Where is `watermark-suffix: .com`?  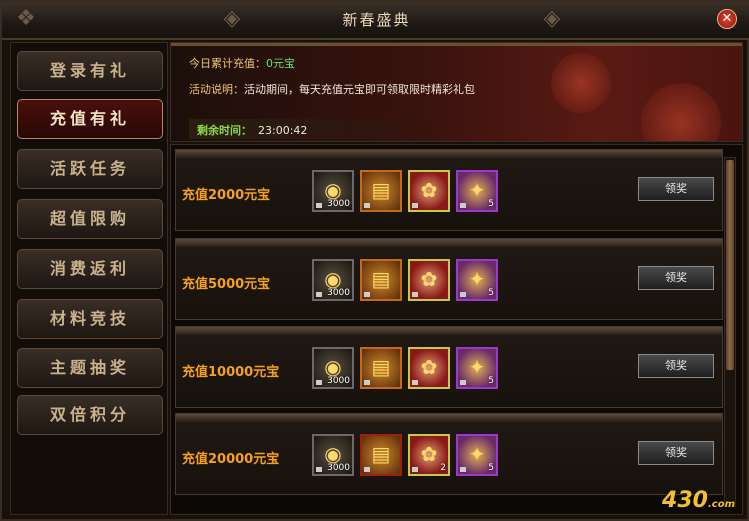 watermark-suffix: .com is located at coordinates (721, 504).